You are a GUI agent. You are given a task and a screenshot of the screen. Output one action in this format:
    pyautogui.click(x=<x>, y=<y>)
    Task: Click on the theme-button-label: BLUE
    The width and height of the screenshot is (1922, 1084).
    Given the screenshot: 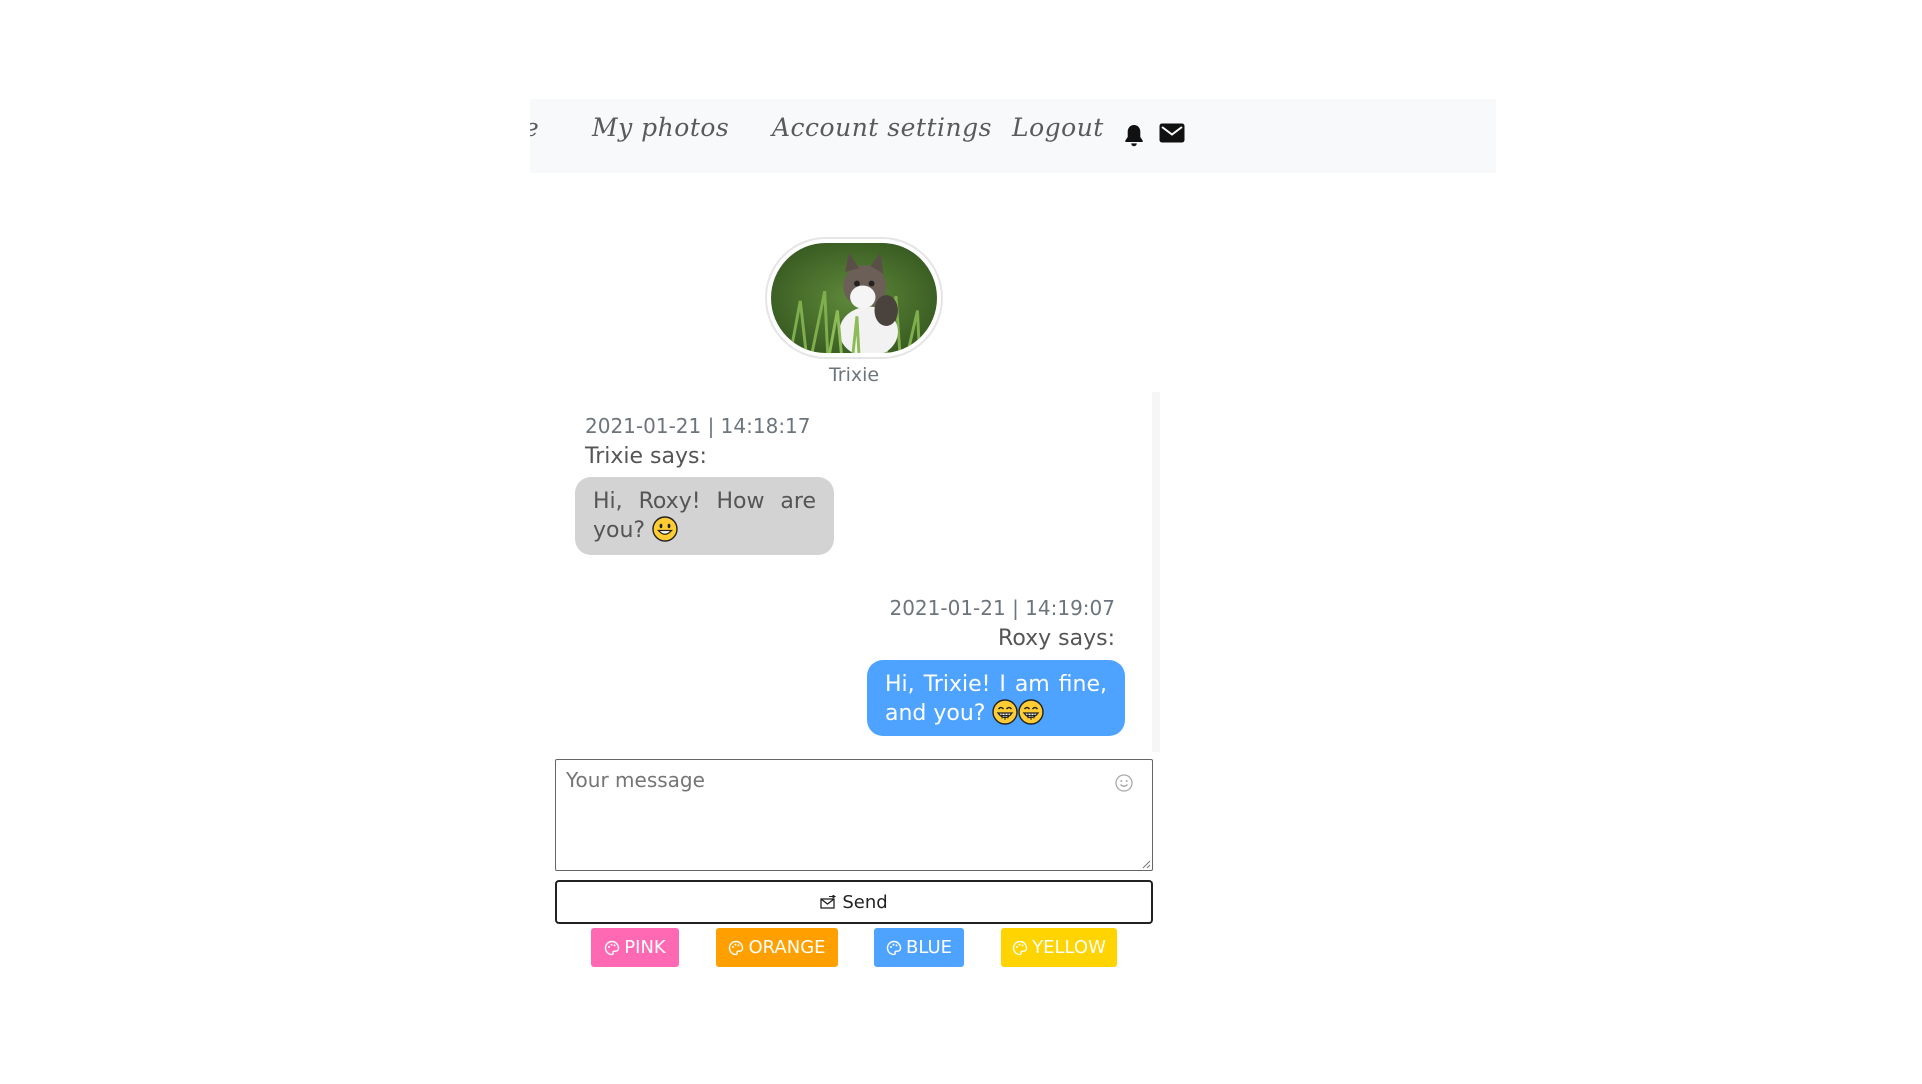 What is the action you would take?
    pyautogui.click(x=929, y=947)
    